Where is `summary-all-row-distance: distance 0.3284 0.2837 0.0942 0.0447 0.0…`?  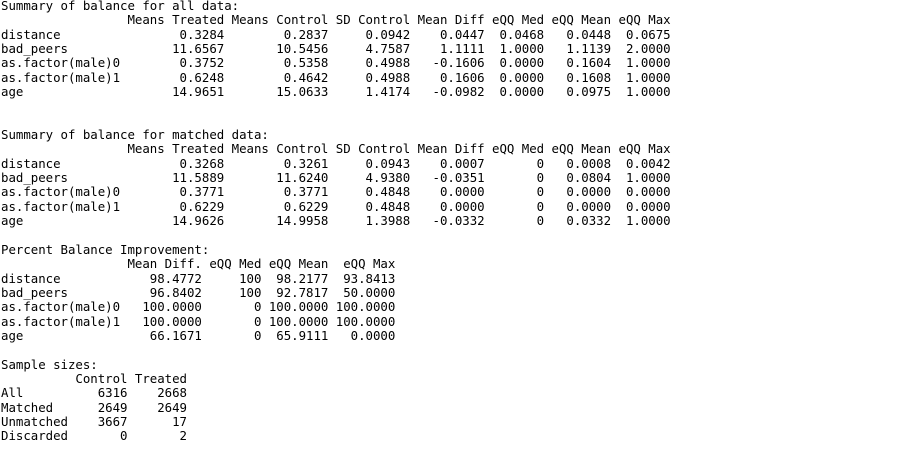
summary-all-row-distance: distance 0.3284 0.2837 0.0942 0.0447 0.0… is located at coordinates (336, 34).